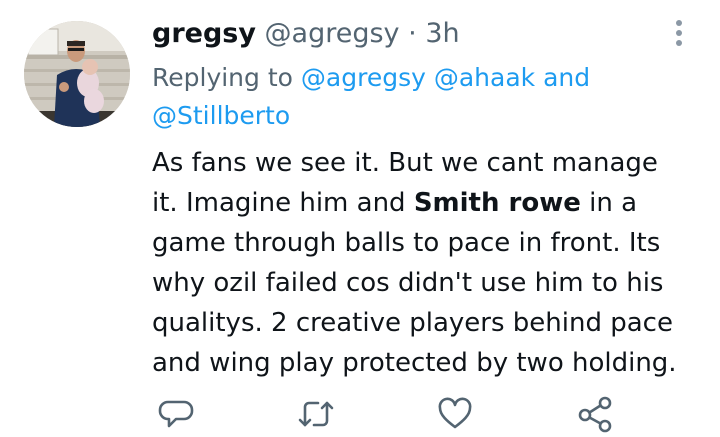 Image resolution: width=720 pixels, height=437 pixels. I want to click on tweet-text-line: qualitys. 2 creative players behind pace, so click(412, 323).